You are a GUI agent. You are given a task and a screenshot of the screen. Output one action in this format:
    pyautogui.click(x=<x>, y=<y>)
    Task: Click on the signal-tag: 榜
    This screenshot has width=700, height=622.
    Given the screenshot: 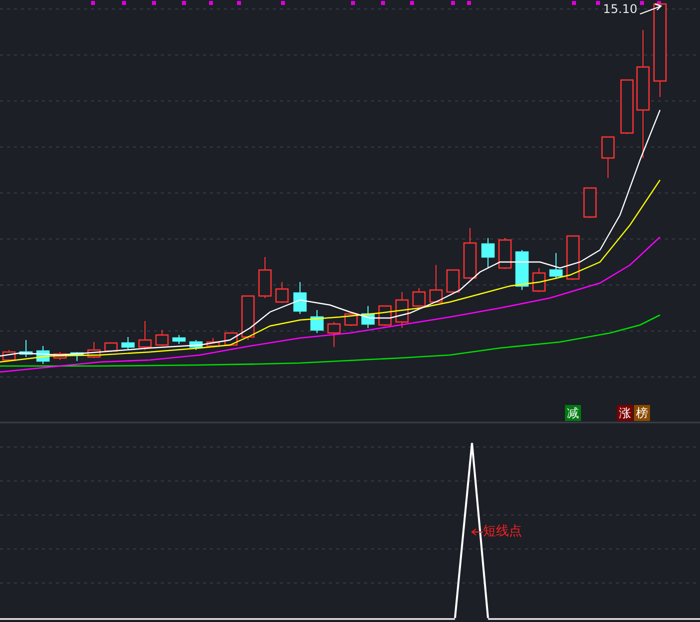 What is the action you would take?
    pyautogui.click(x=642, y=413)
    